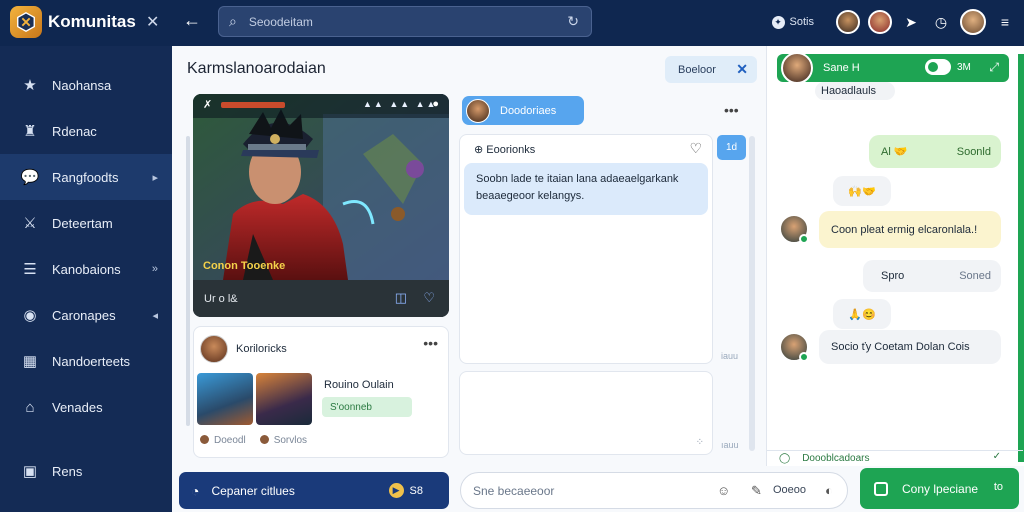  I want to click on hud-bar: ✗ ▲▲ ▲▲ ▲▲ ●, so click(321, 106).